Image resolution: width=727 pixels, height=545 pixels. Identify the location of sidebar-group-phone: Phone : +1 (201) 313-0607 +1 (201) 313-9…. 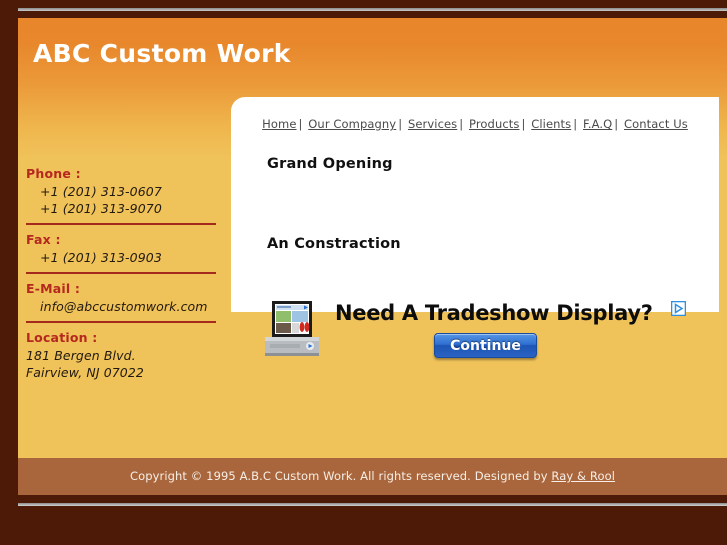
(128, 191).